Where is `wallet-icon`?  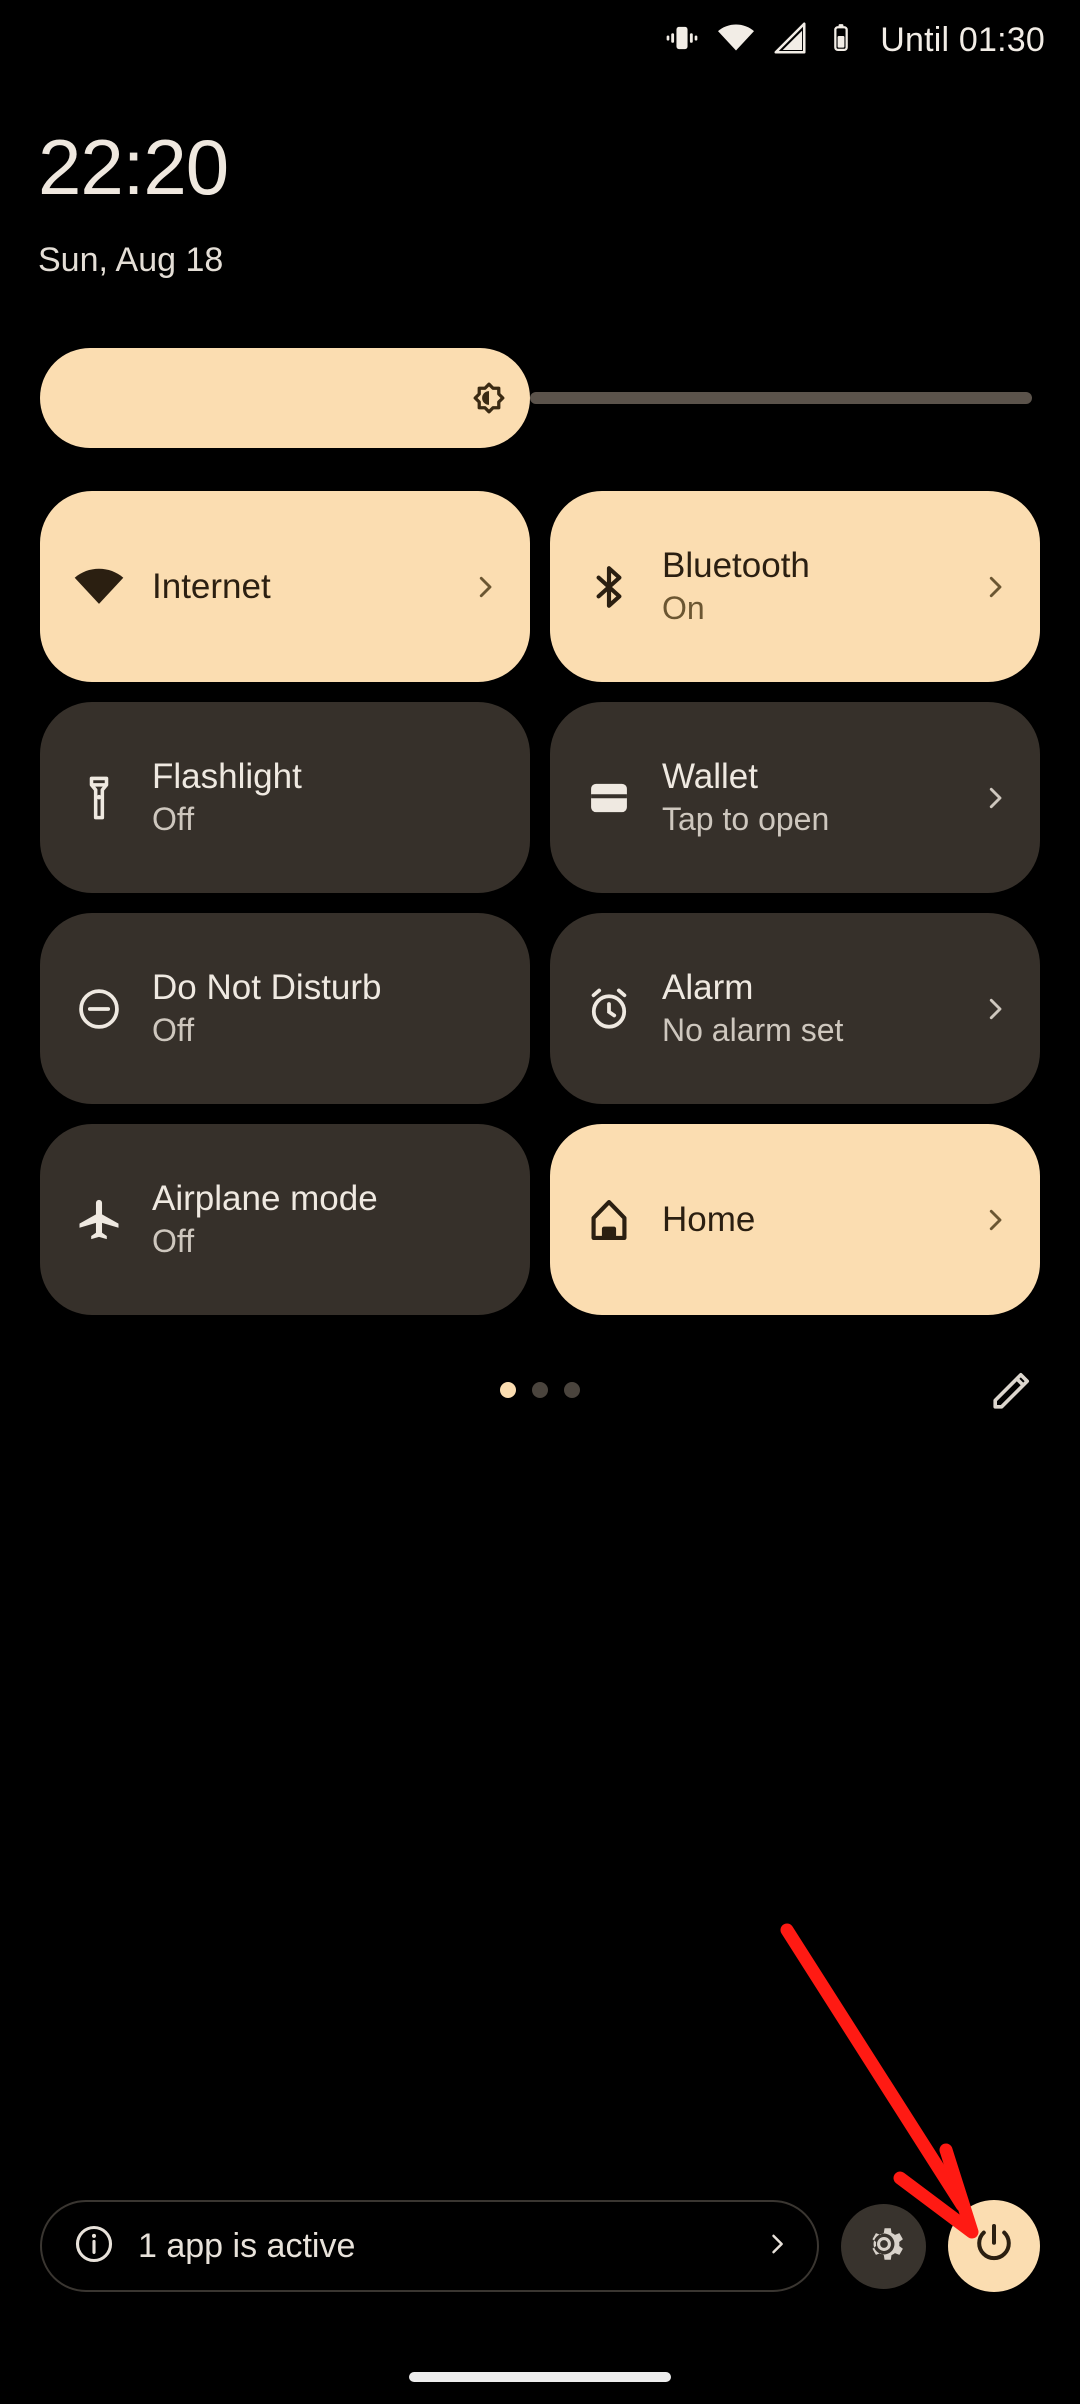 wallet-icon is located at coordinates (609, 798).